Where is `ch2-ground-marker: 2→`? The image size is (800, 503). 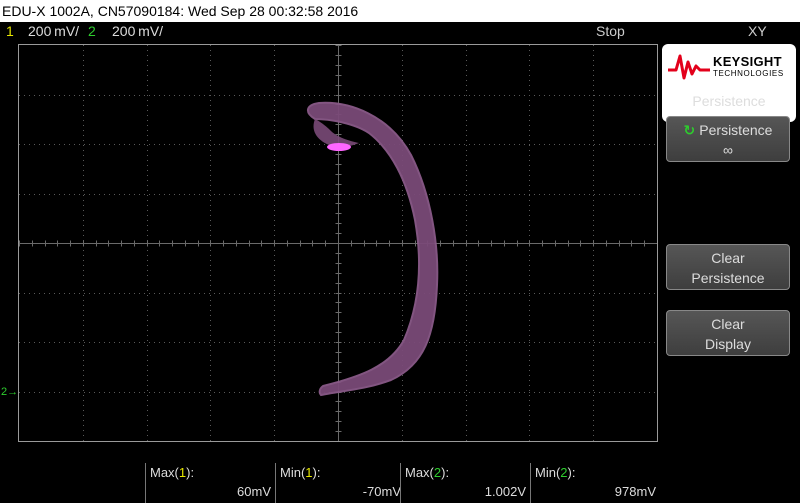
ch2-ground-marker: 2→ is located at coordinates (10, 392).